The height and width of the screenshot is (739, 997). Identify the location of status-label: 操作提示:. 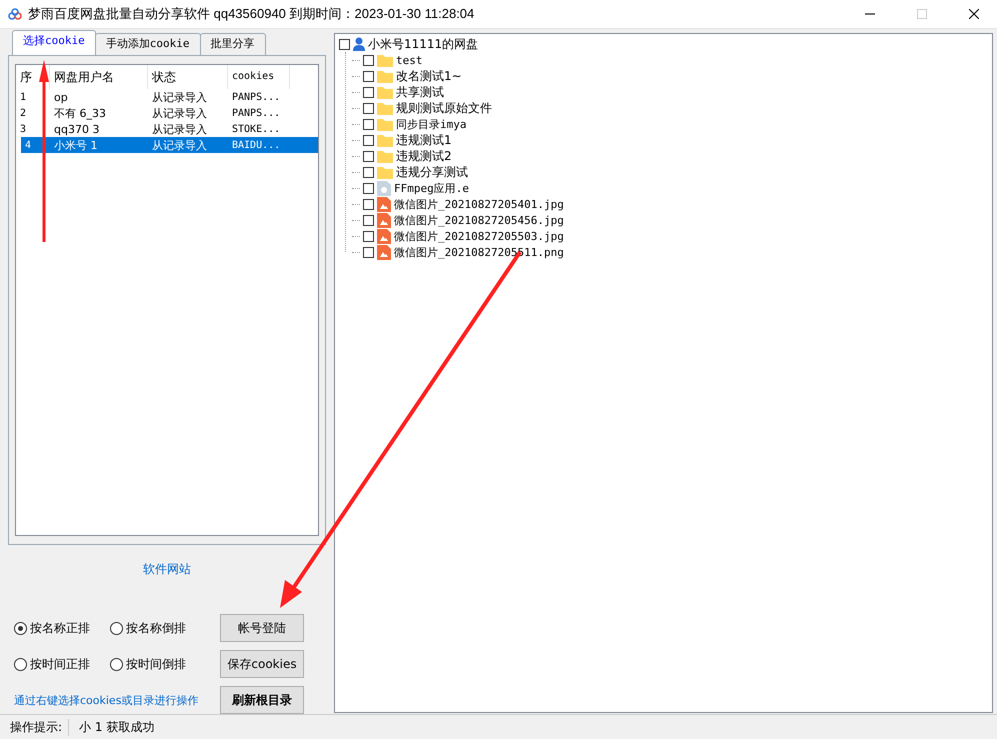
(40, 727).